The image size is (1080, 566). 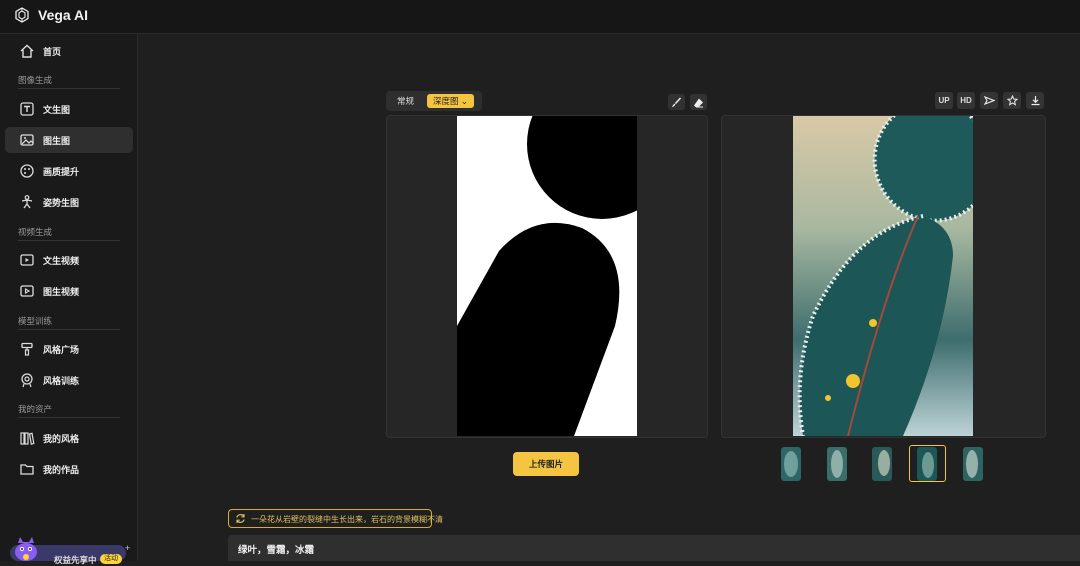 I want to click on sidebar-item-text-to-image: 文生图, so click(x=69, y=109).